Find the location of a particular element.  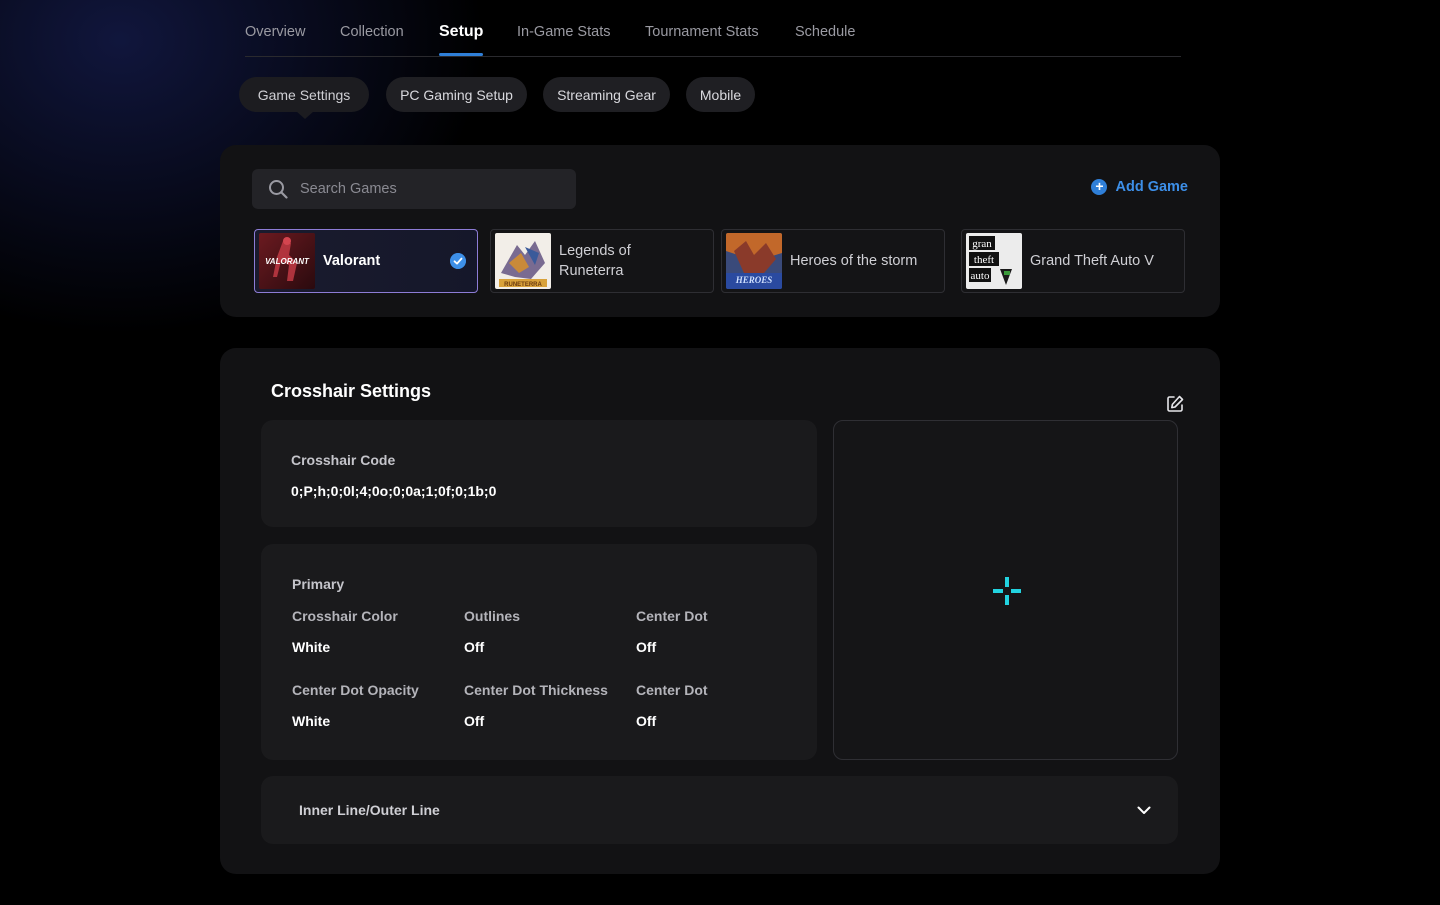

center-dot-opacity-value: White is located at coordinates (311, 721).